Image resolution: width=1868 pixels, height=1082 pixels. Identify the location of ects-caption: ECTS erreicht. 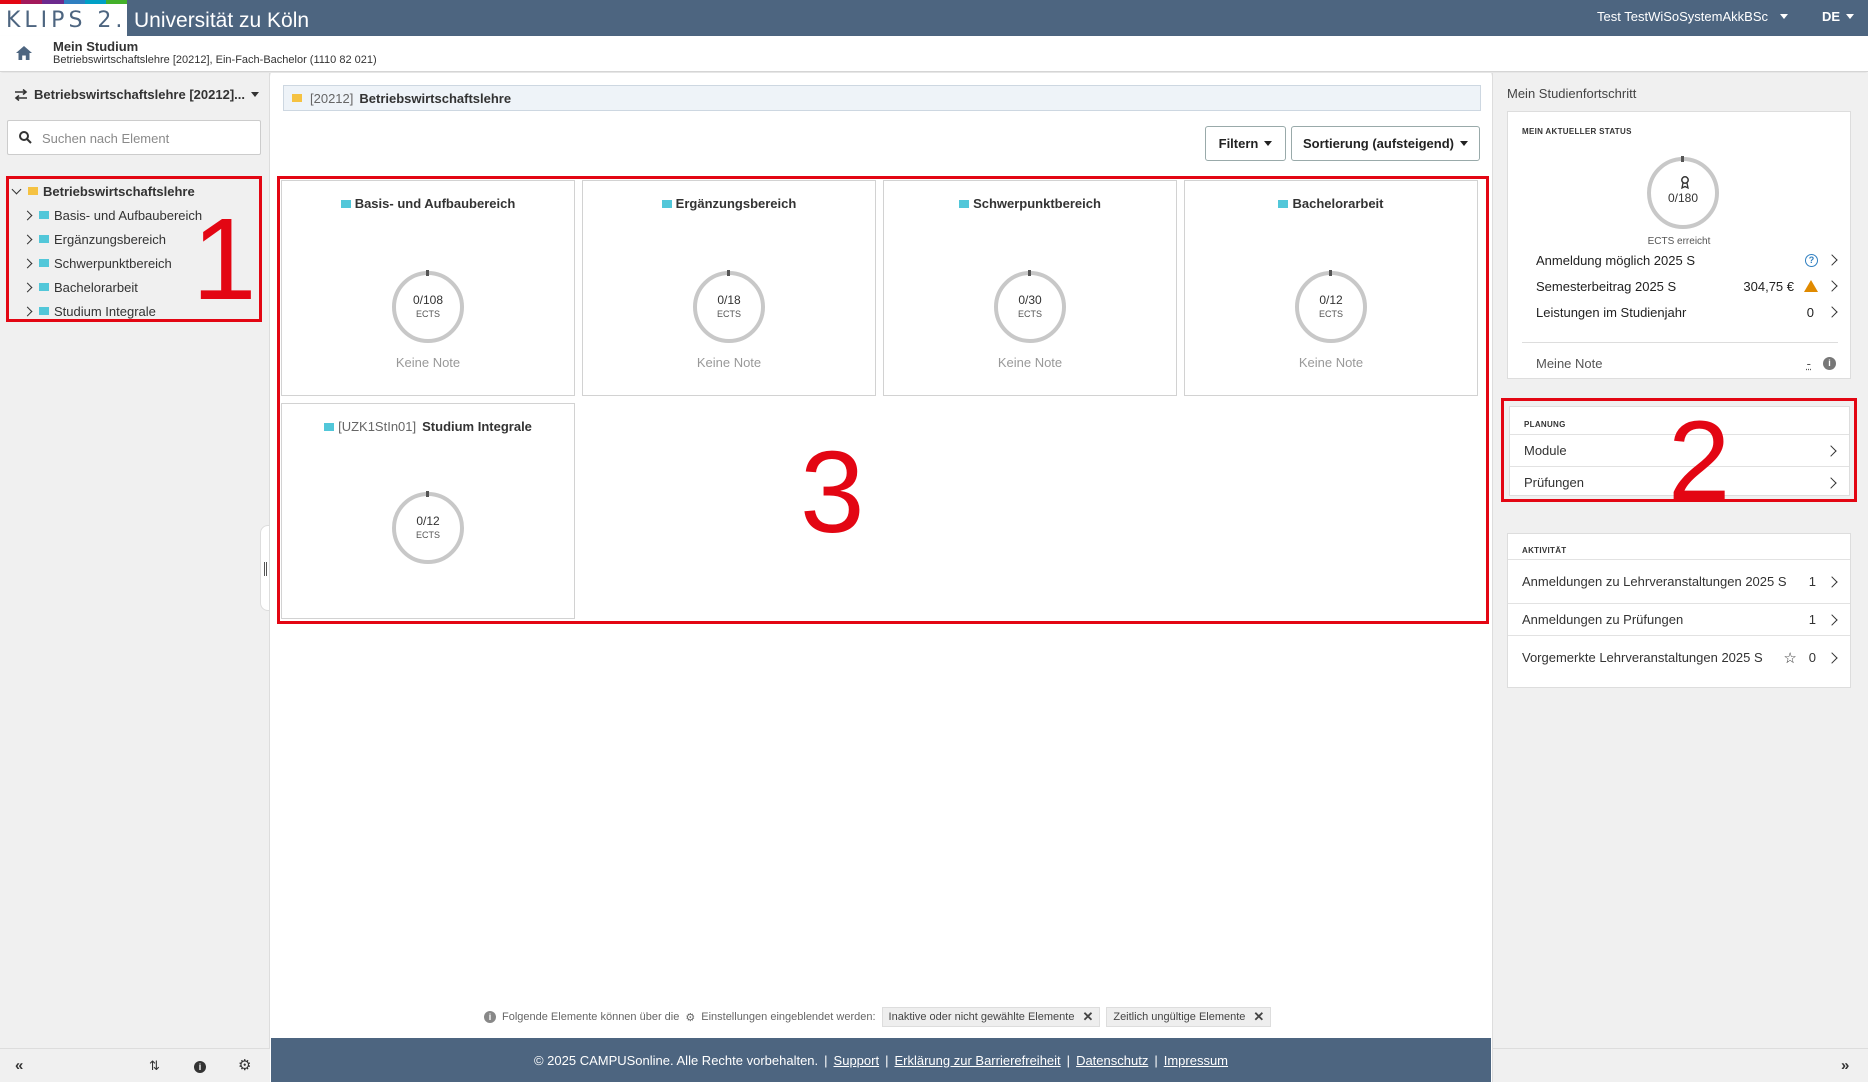
(1679, 241).